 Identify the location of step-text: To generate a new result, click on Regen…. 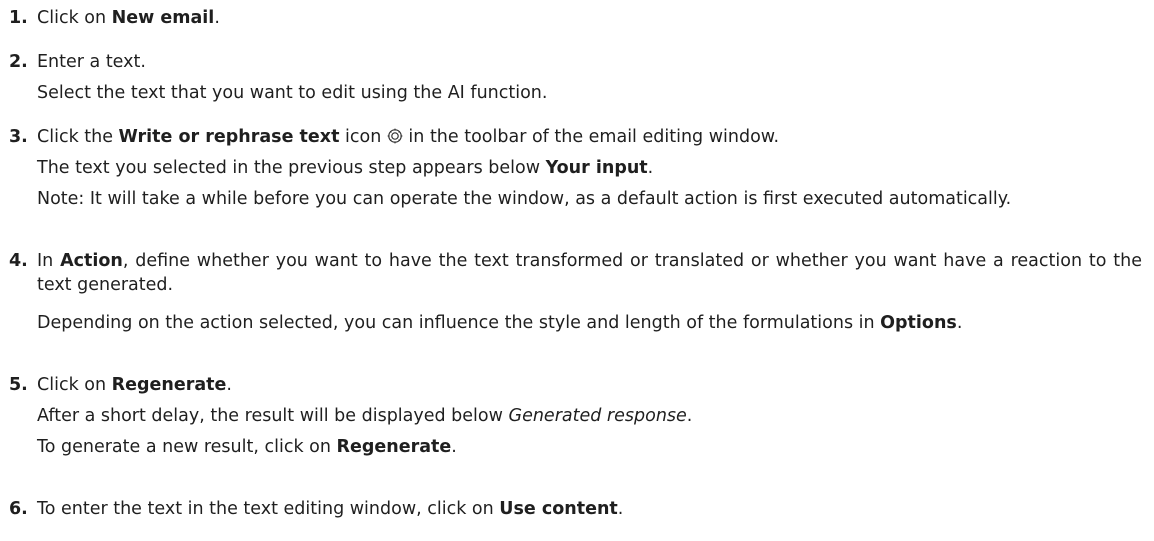
(247, 447).